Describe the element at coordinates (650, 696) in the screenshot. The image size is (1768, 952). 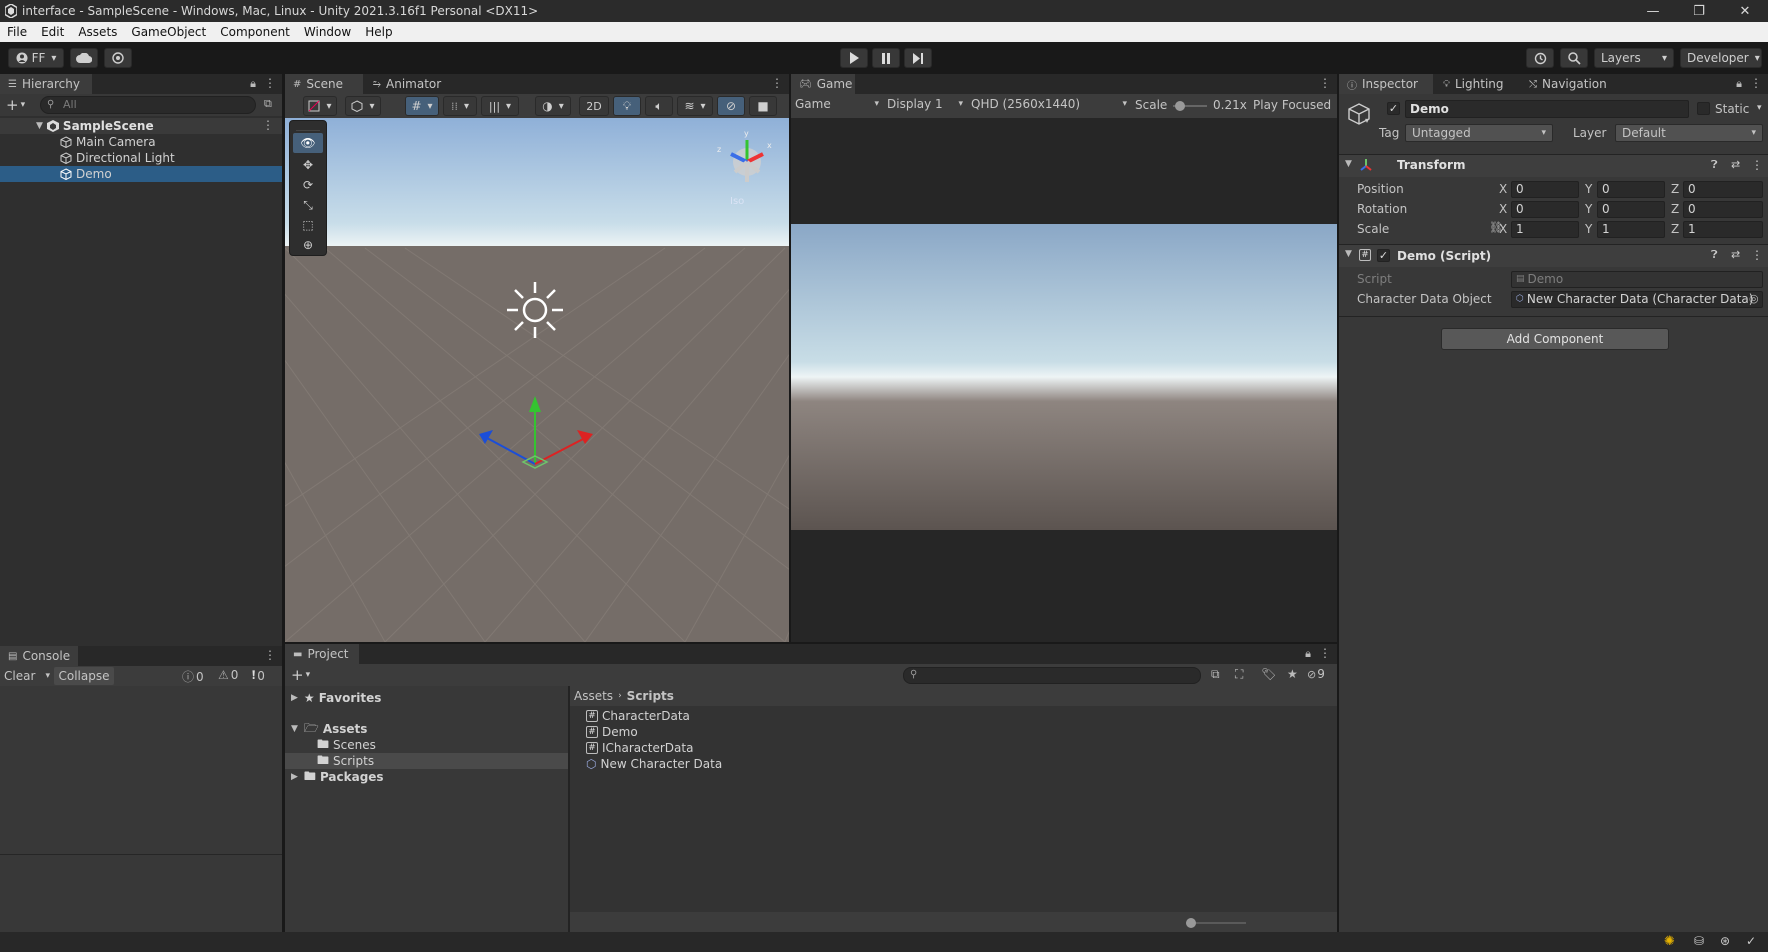
I see `breadcrumb-scripts: Scripts` at that location.